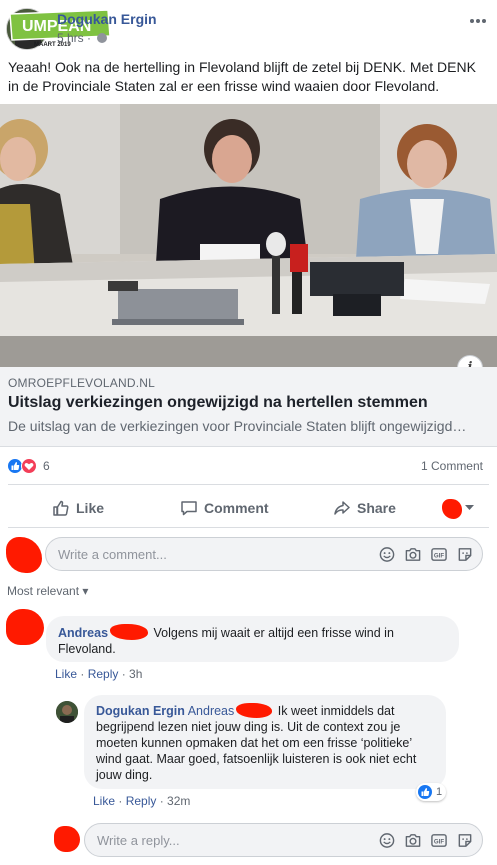 The width and height of the screenshot is (497, 865). I want to click on reaction-count: 6, so click(46, 466).